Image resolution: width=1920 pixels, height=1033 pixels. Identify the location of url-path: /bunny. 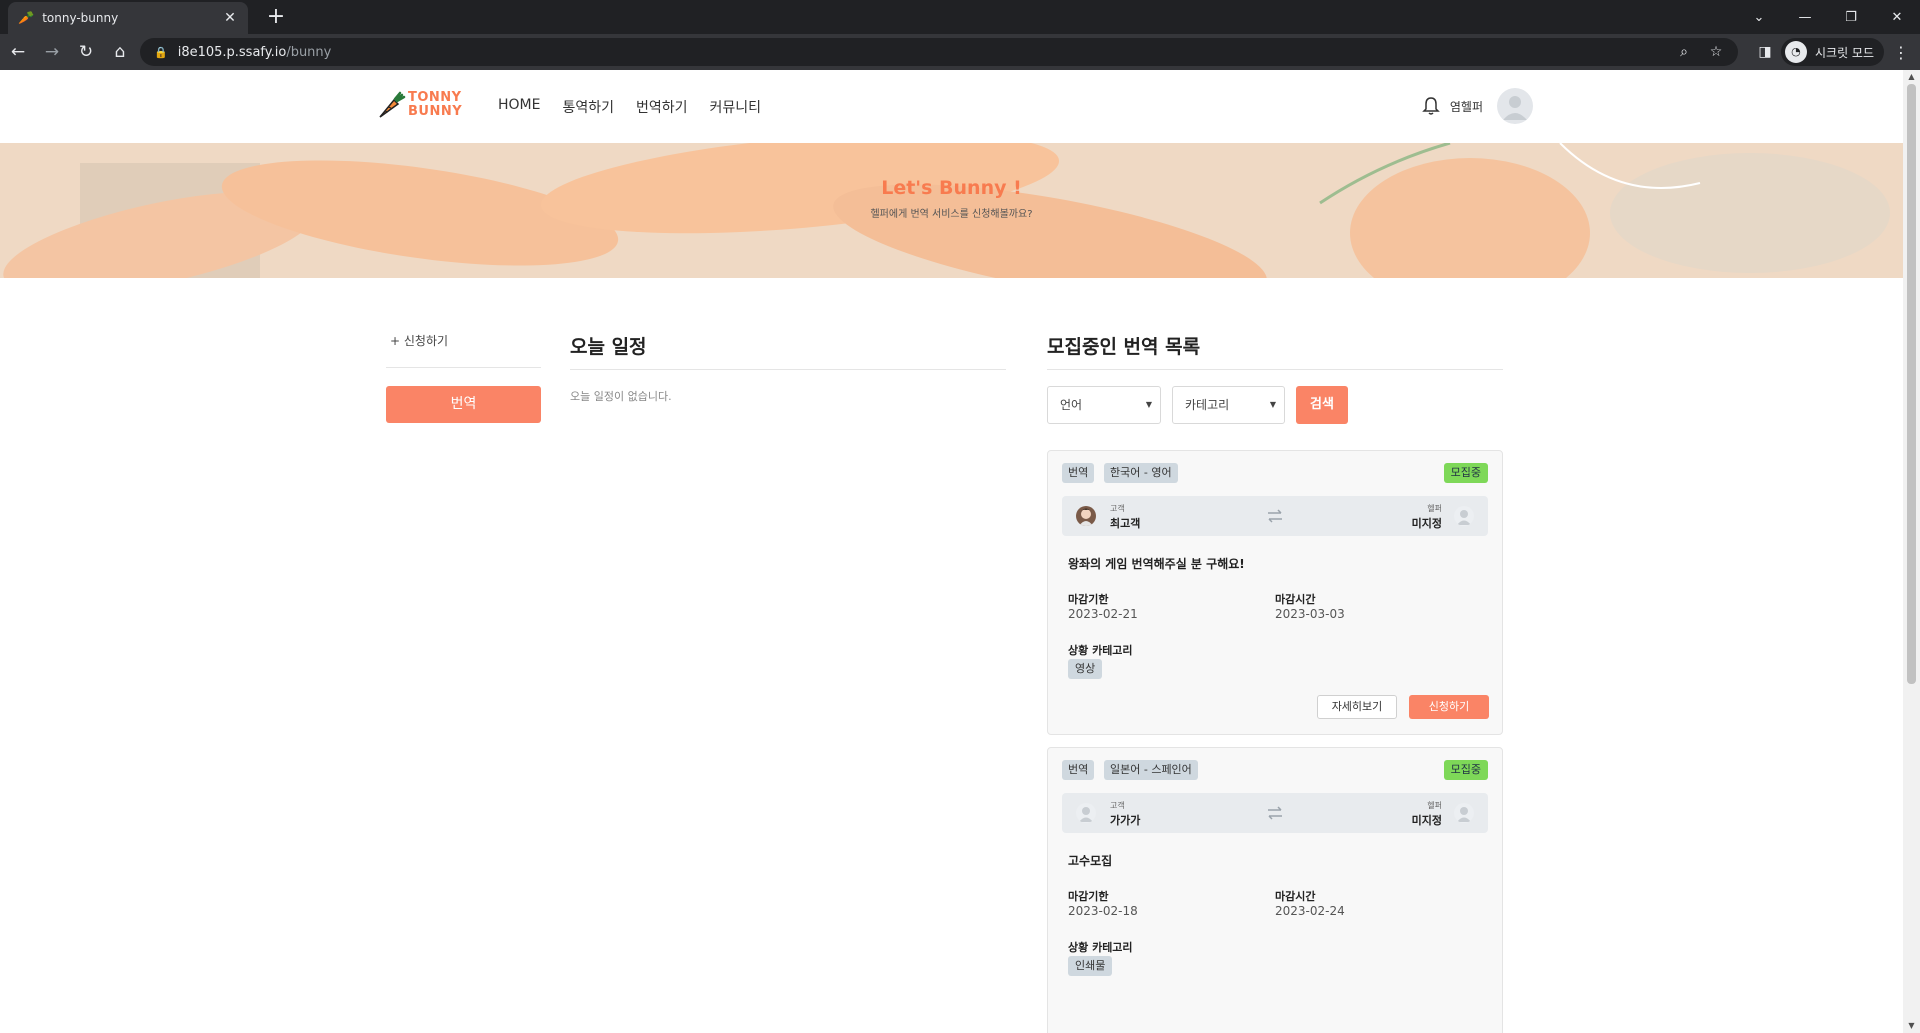
(309, 52).